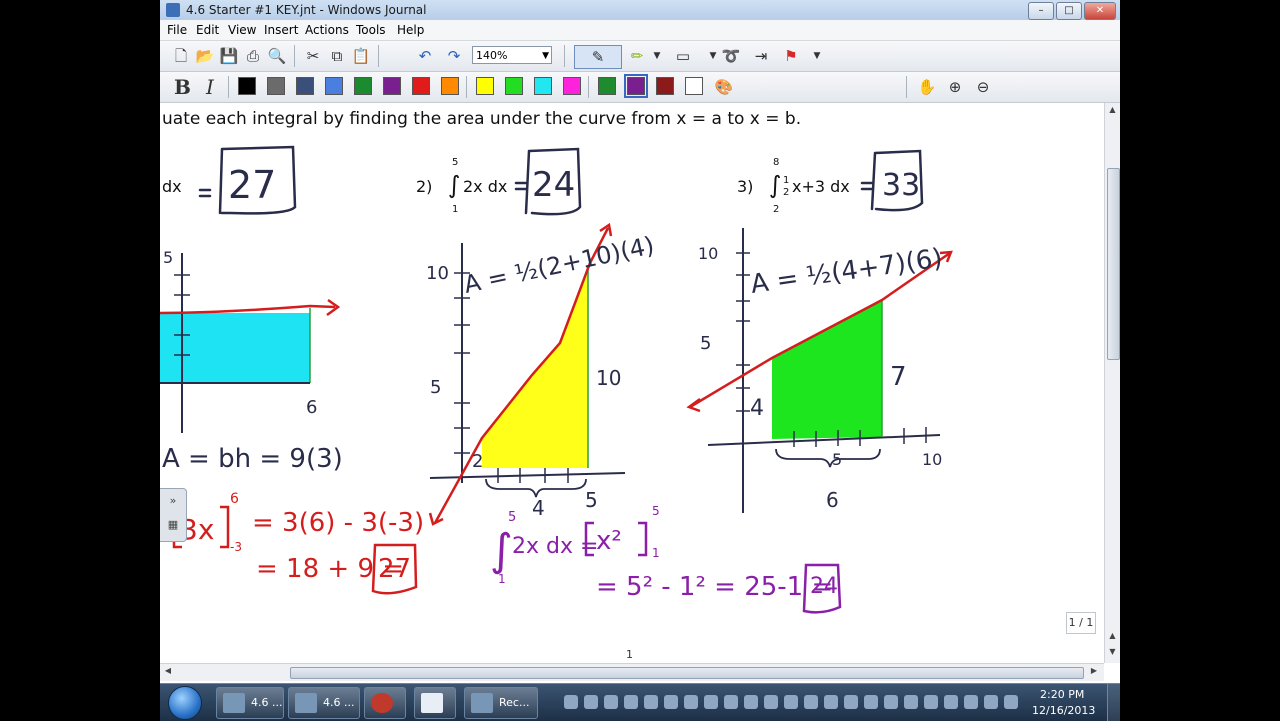 This screenshot has height=721, width=1280. What do you see at coordinates (791, 56) in the screenshot?
I see `flag-icon: ⚑` at bounding box center [791, 56].